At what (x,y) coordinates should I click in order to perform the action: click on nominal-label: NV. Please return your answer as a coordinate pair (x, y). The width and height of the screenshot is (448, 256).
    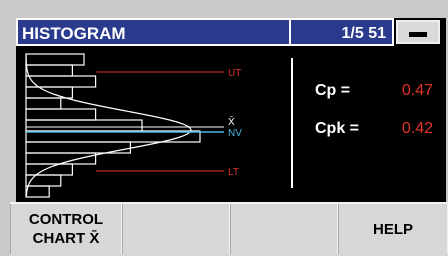
    Looking at the image, I should click on (235, 133).